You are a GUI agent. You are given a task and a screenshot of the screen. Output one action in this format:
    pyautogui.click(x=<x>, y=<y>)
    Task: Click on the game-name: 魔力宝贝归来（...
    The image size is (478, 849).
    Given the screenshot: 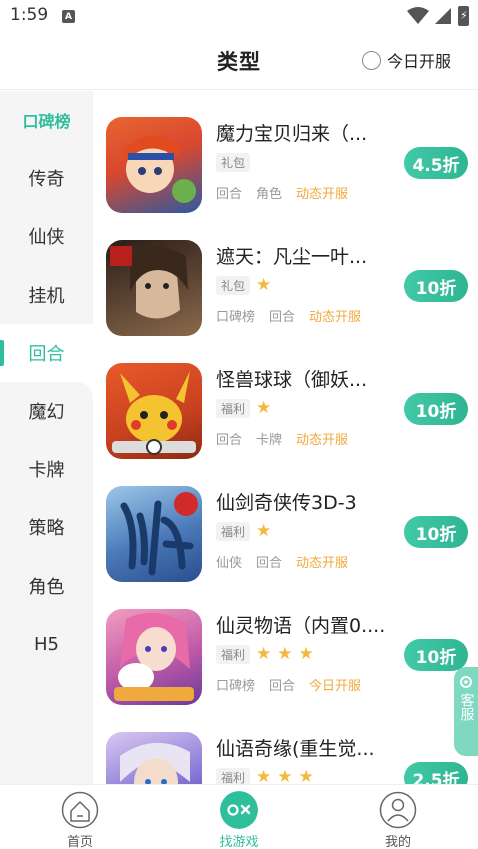 What is the action you would take?
    pyautogui.click(x=292, y=134)
    